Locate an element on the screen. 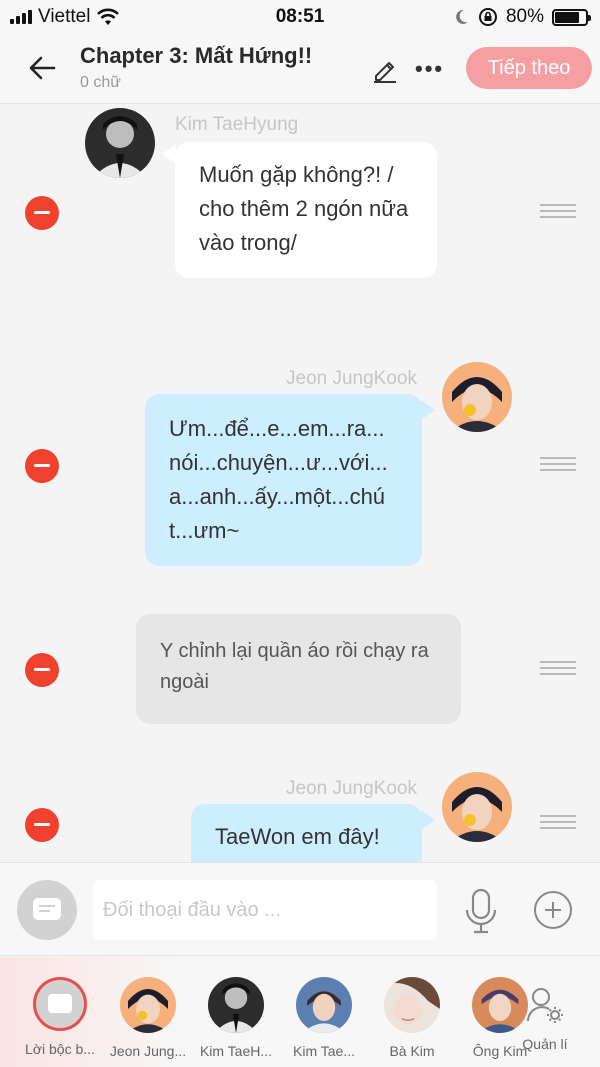 The height and width of the screenshot is (1067, 600). character-name: Bà Kim is located at coordinates (412, 1051).